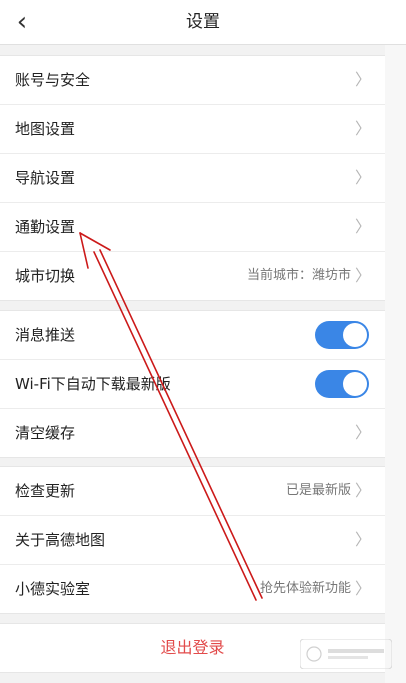 The image size is (406, 683). Describe the element at coordinates (346, 654) in the screenshot. I see `watermark-icon` at that location.